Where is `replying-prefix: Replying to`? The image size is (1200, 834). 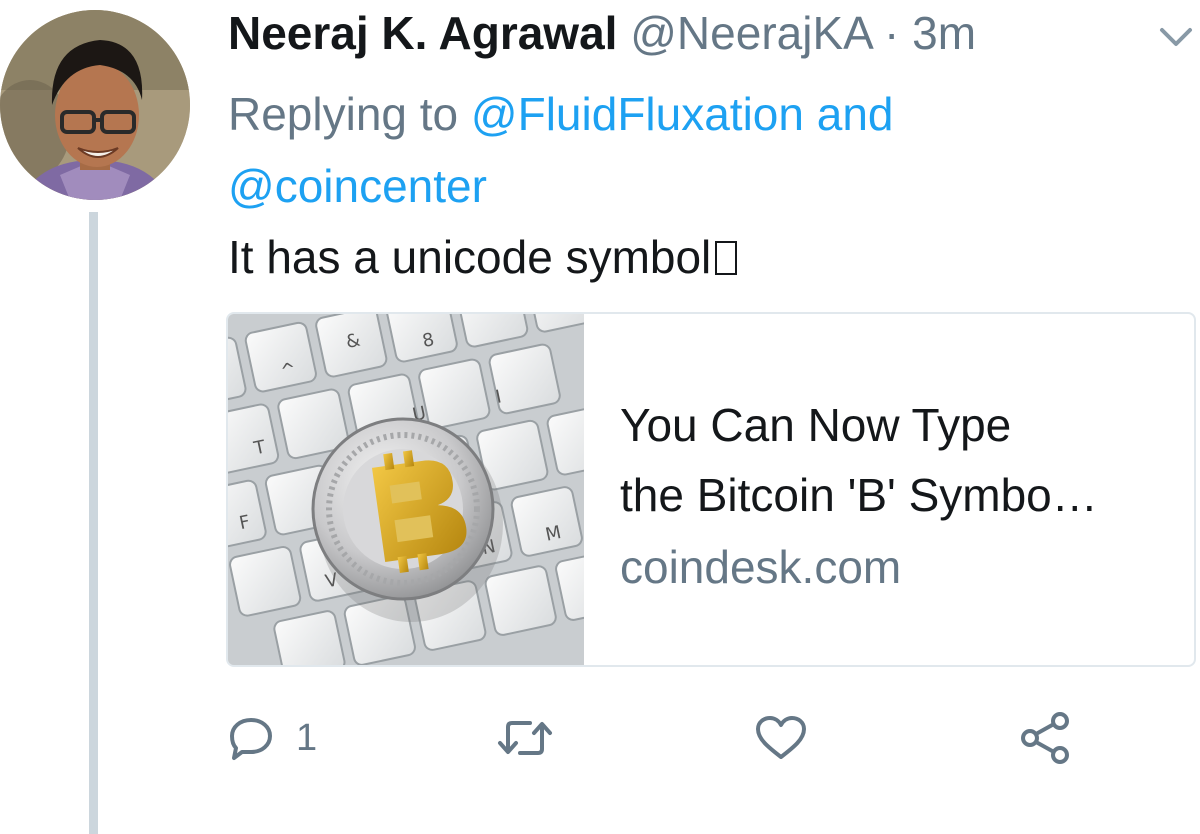 replying-prefix: Replying to is located at coordinates (343, 114).